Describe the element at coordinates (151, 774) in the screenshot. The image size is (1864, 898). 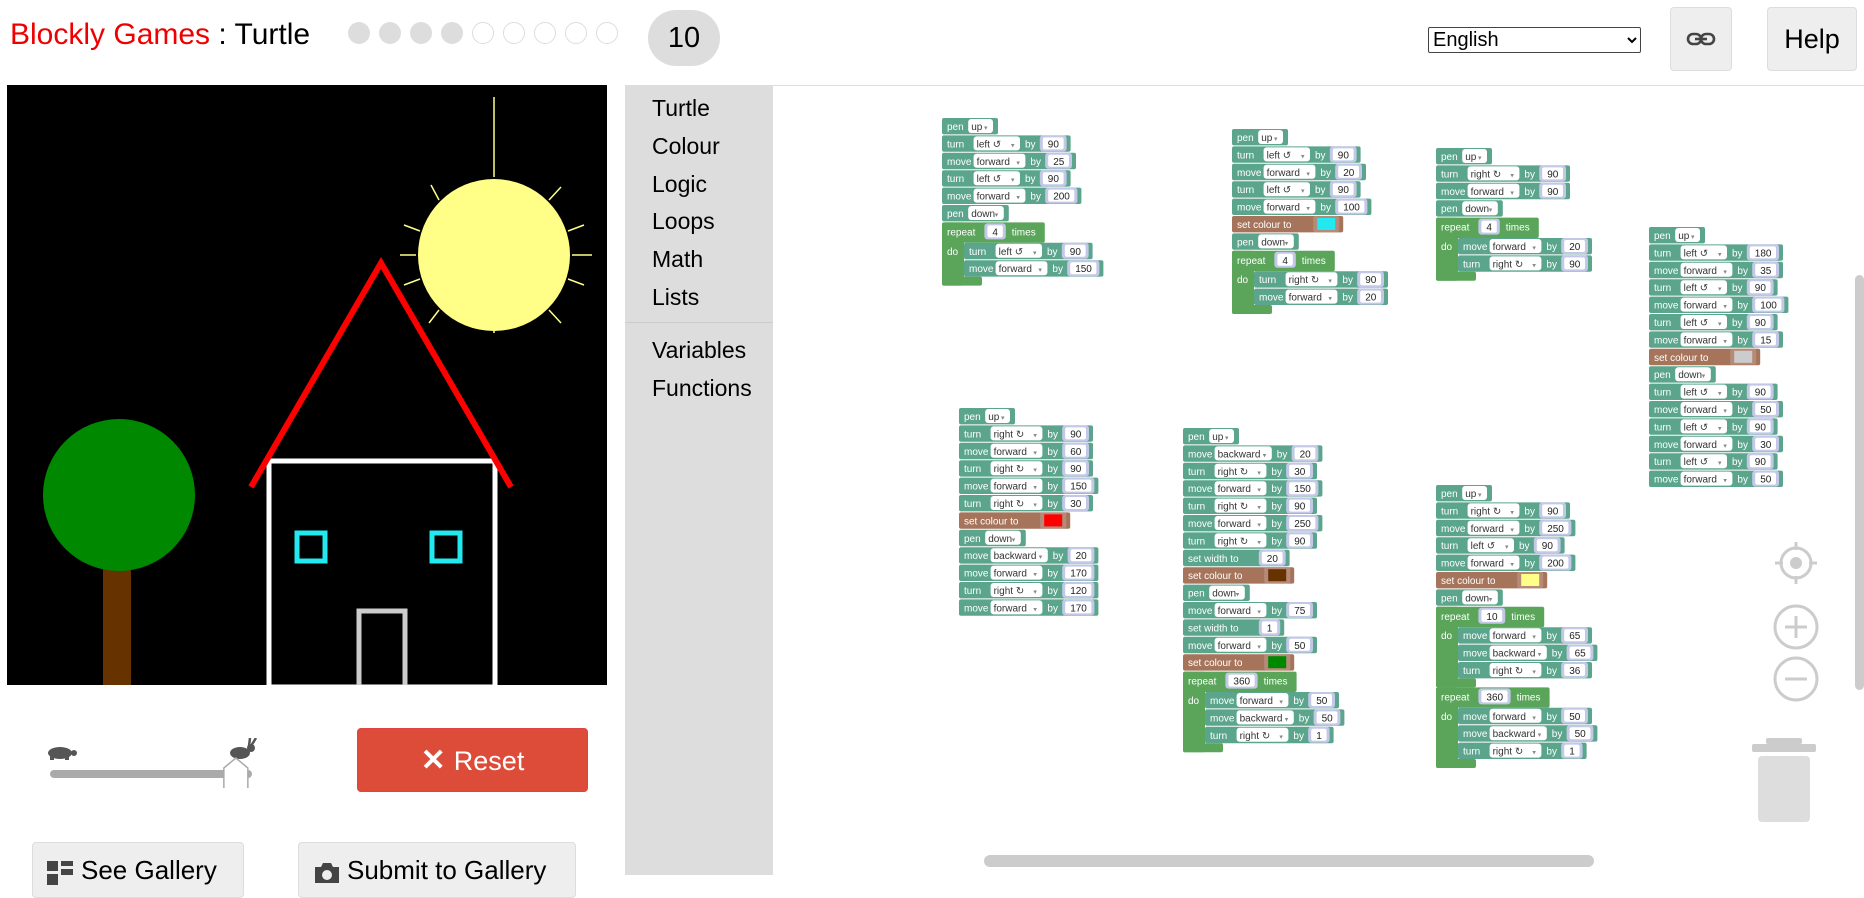
I see `slider-track` at that location.